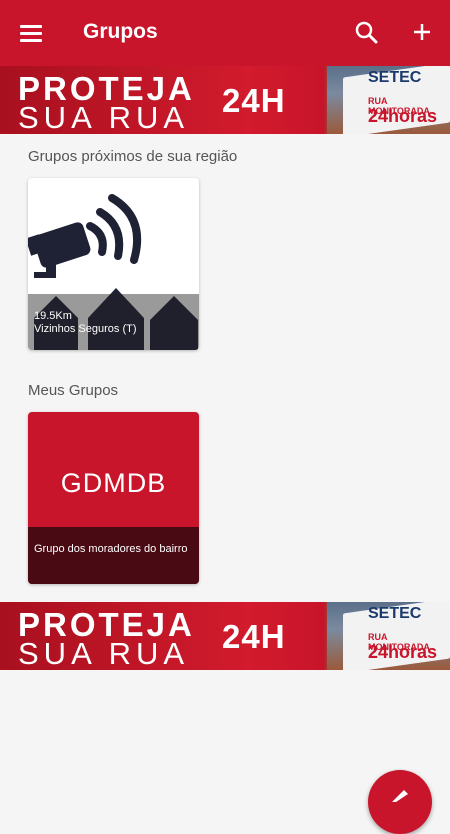  What do you see at coordinates (32, 33) in the screenshot?
I see `menu-icon` at bounding box center [32, 33].